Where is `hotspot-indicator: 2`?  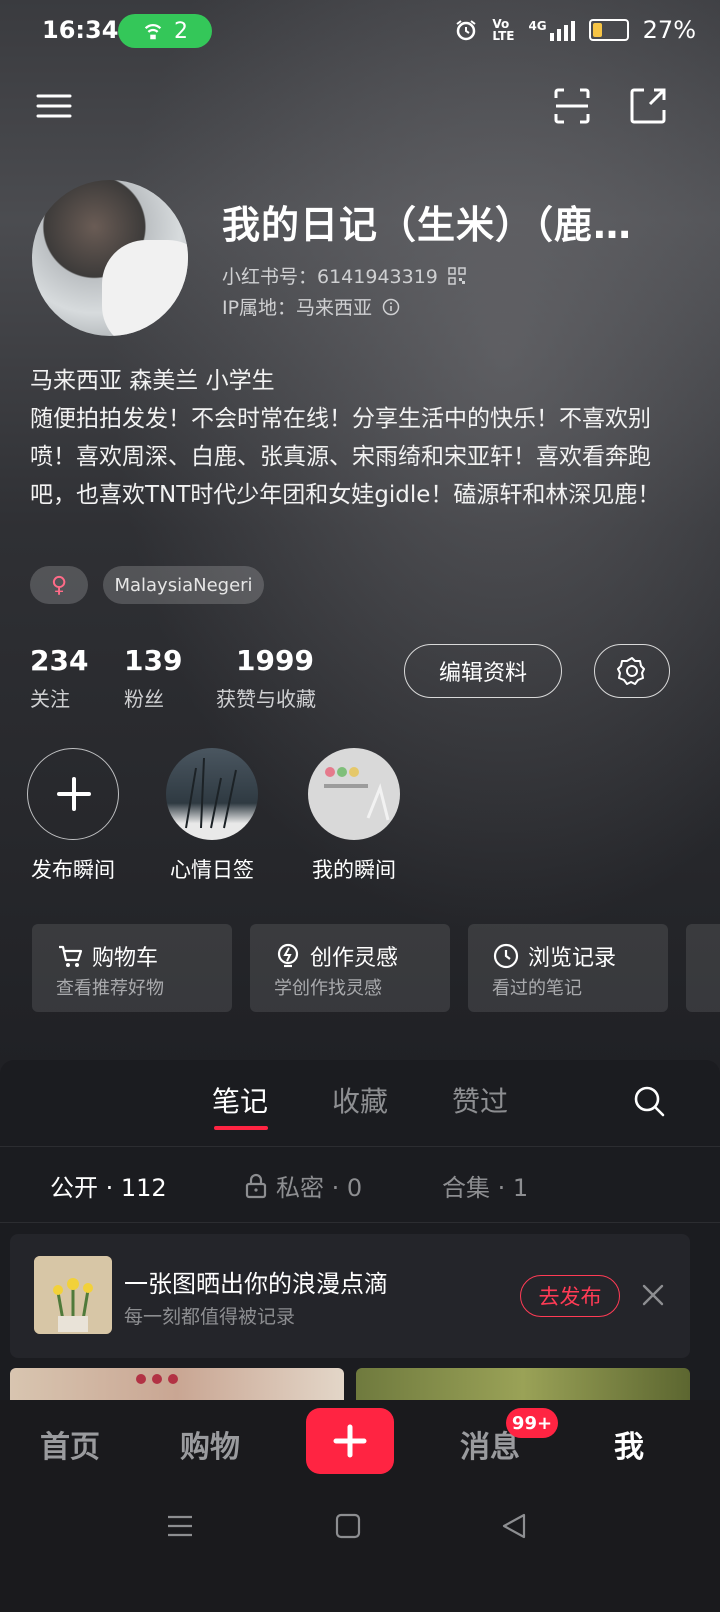 hotspot-indicator: 2 is located at coordinates (165, 31).